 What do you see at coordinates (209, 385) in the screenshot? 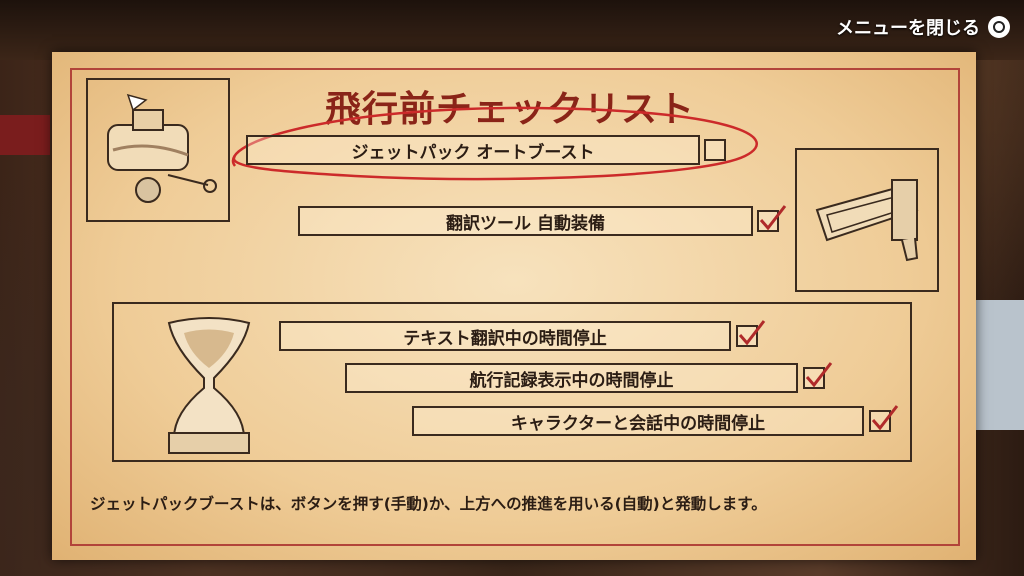
I see `hourglass-icon` at bounding box center [209, 385].